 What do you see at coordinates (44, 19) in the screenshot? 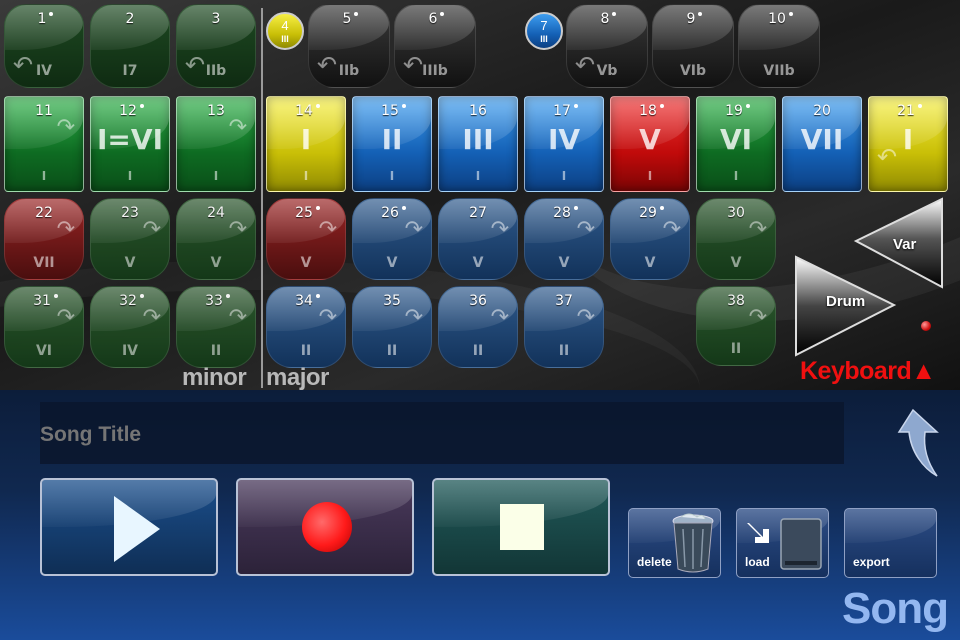
I see `pad-number: 1` at bounding box center [44, 19].